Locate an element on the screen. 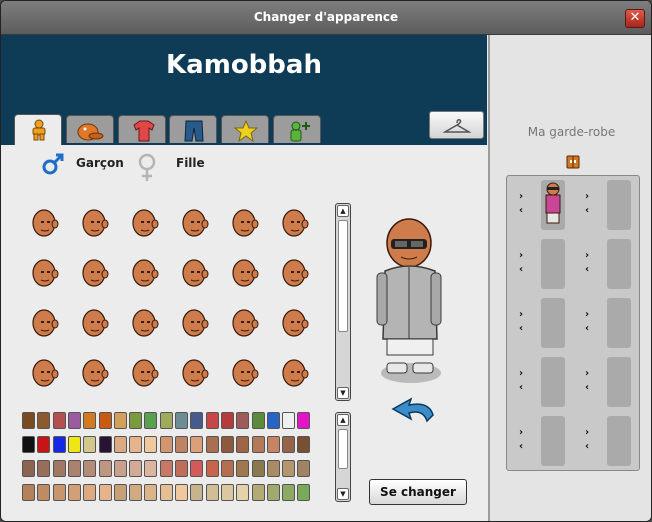 The image size is (652, 522). female-icon is located at coordinates (147, 168).